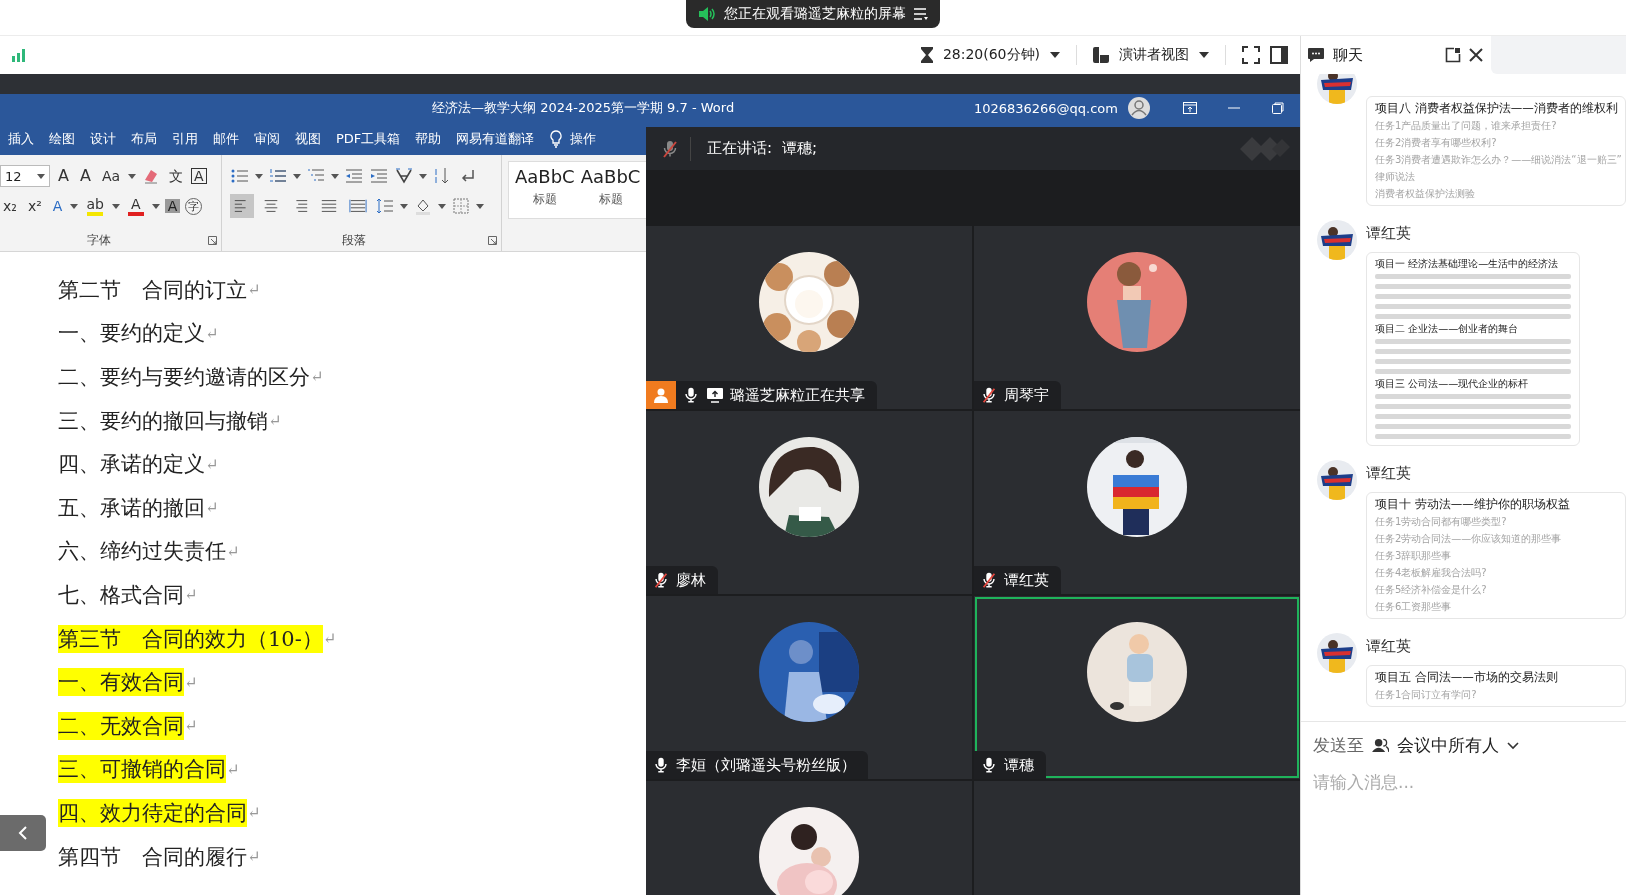 Image resolution: width=1626 pixels, height=895 pixels. Describe the element at coordinates (800, 148) in the screenshot. I see `speaker-name: 谭穗;` at that location.